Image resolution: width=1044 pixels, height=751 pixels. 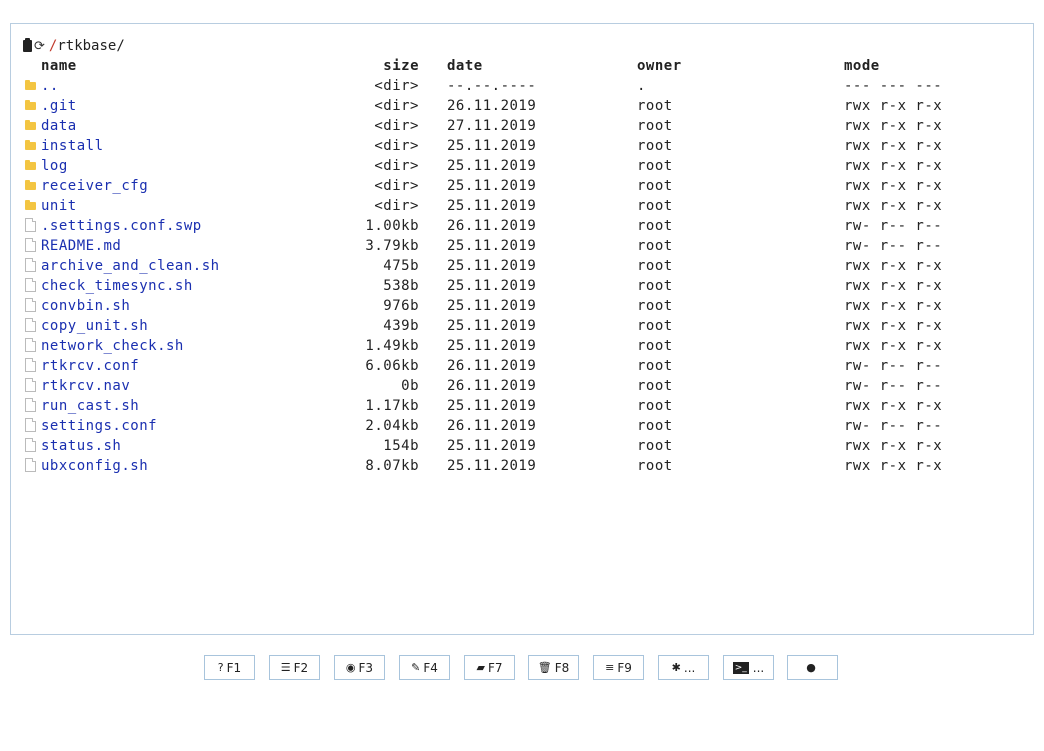 I want to click on column-header-date: date, so click(x=465, y=66).